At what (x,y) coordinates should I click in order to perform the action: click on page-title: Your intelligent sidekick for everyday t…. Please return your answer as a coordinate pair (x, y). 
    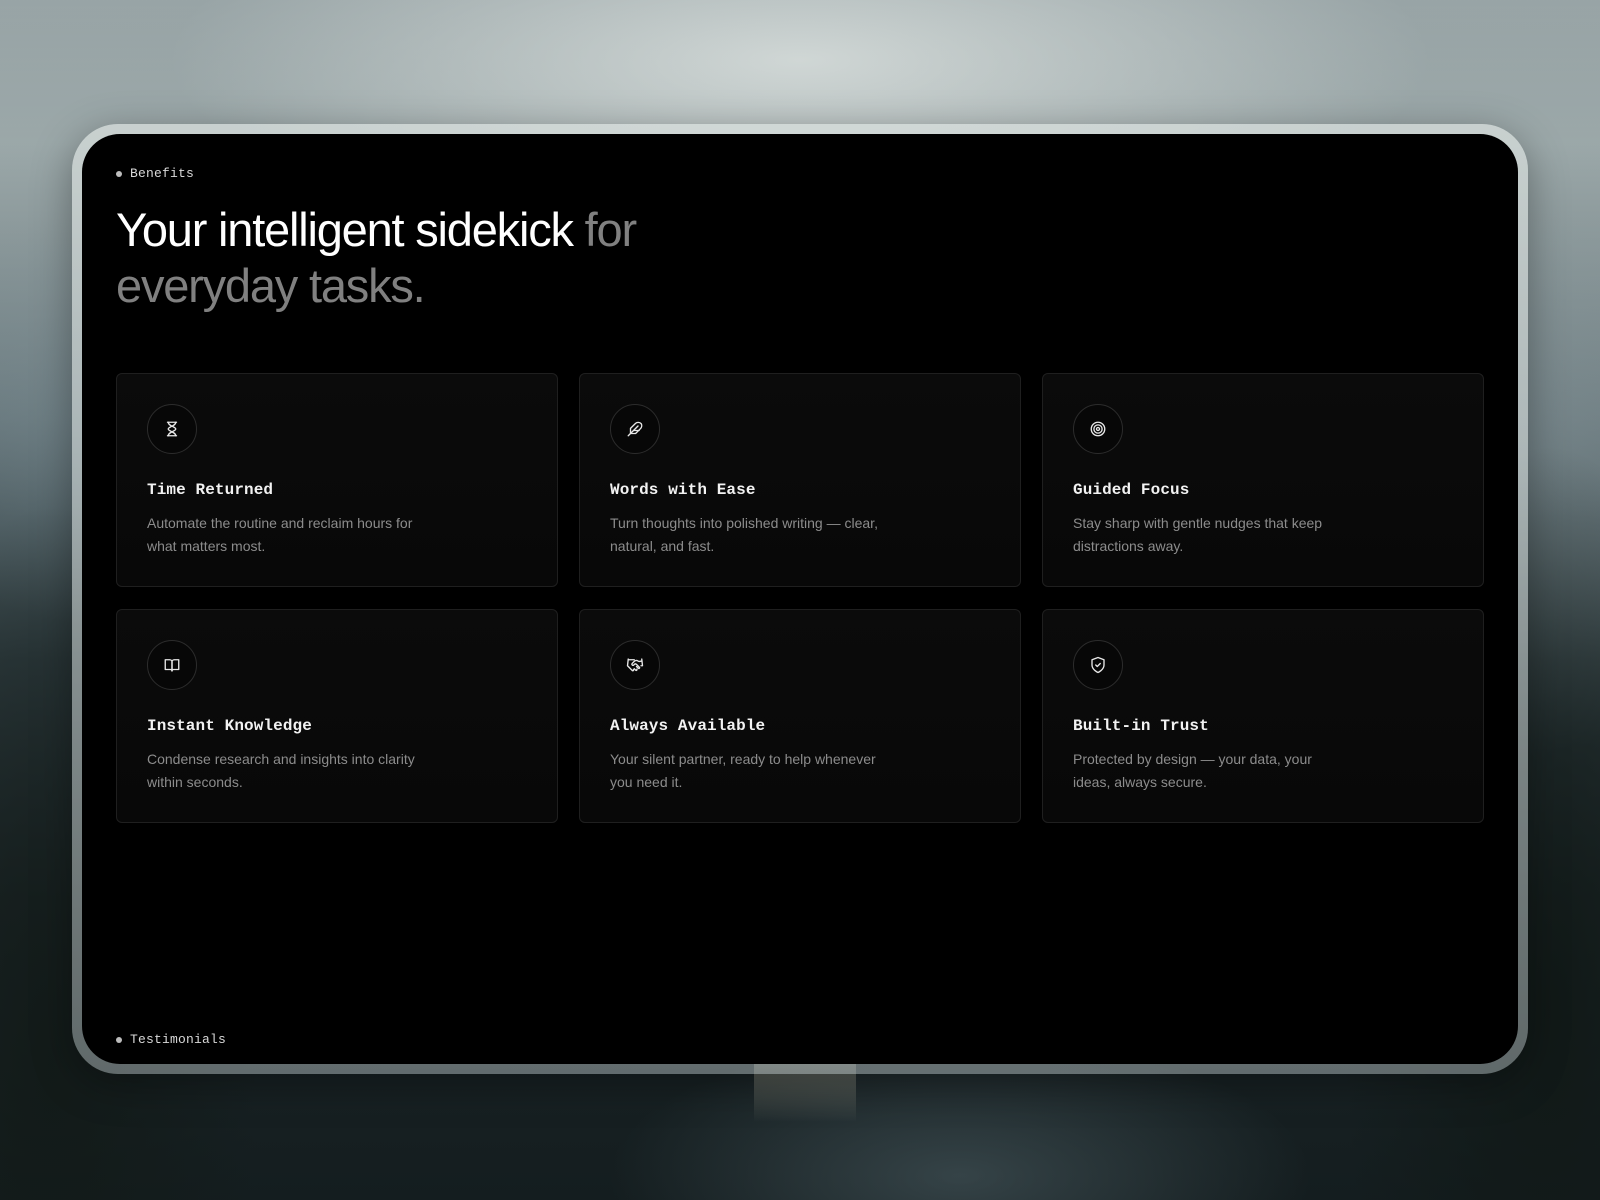
    Looking at the image, I should click on (426, 258).